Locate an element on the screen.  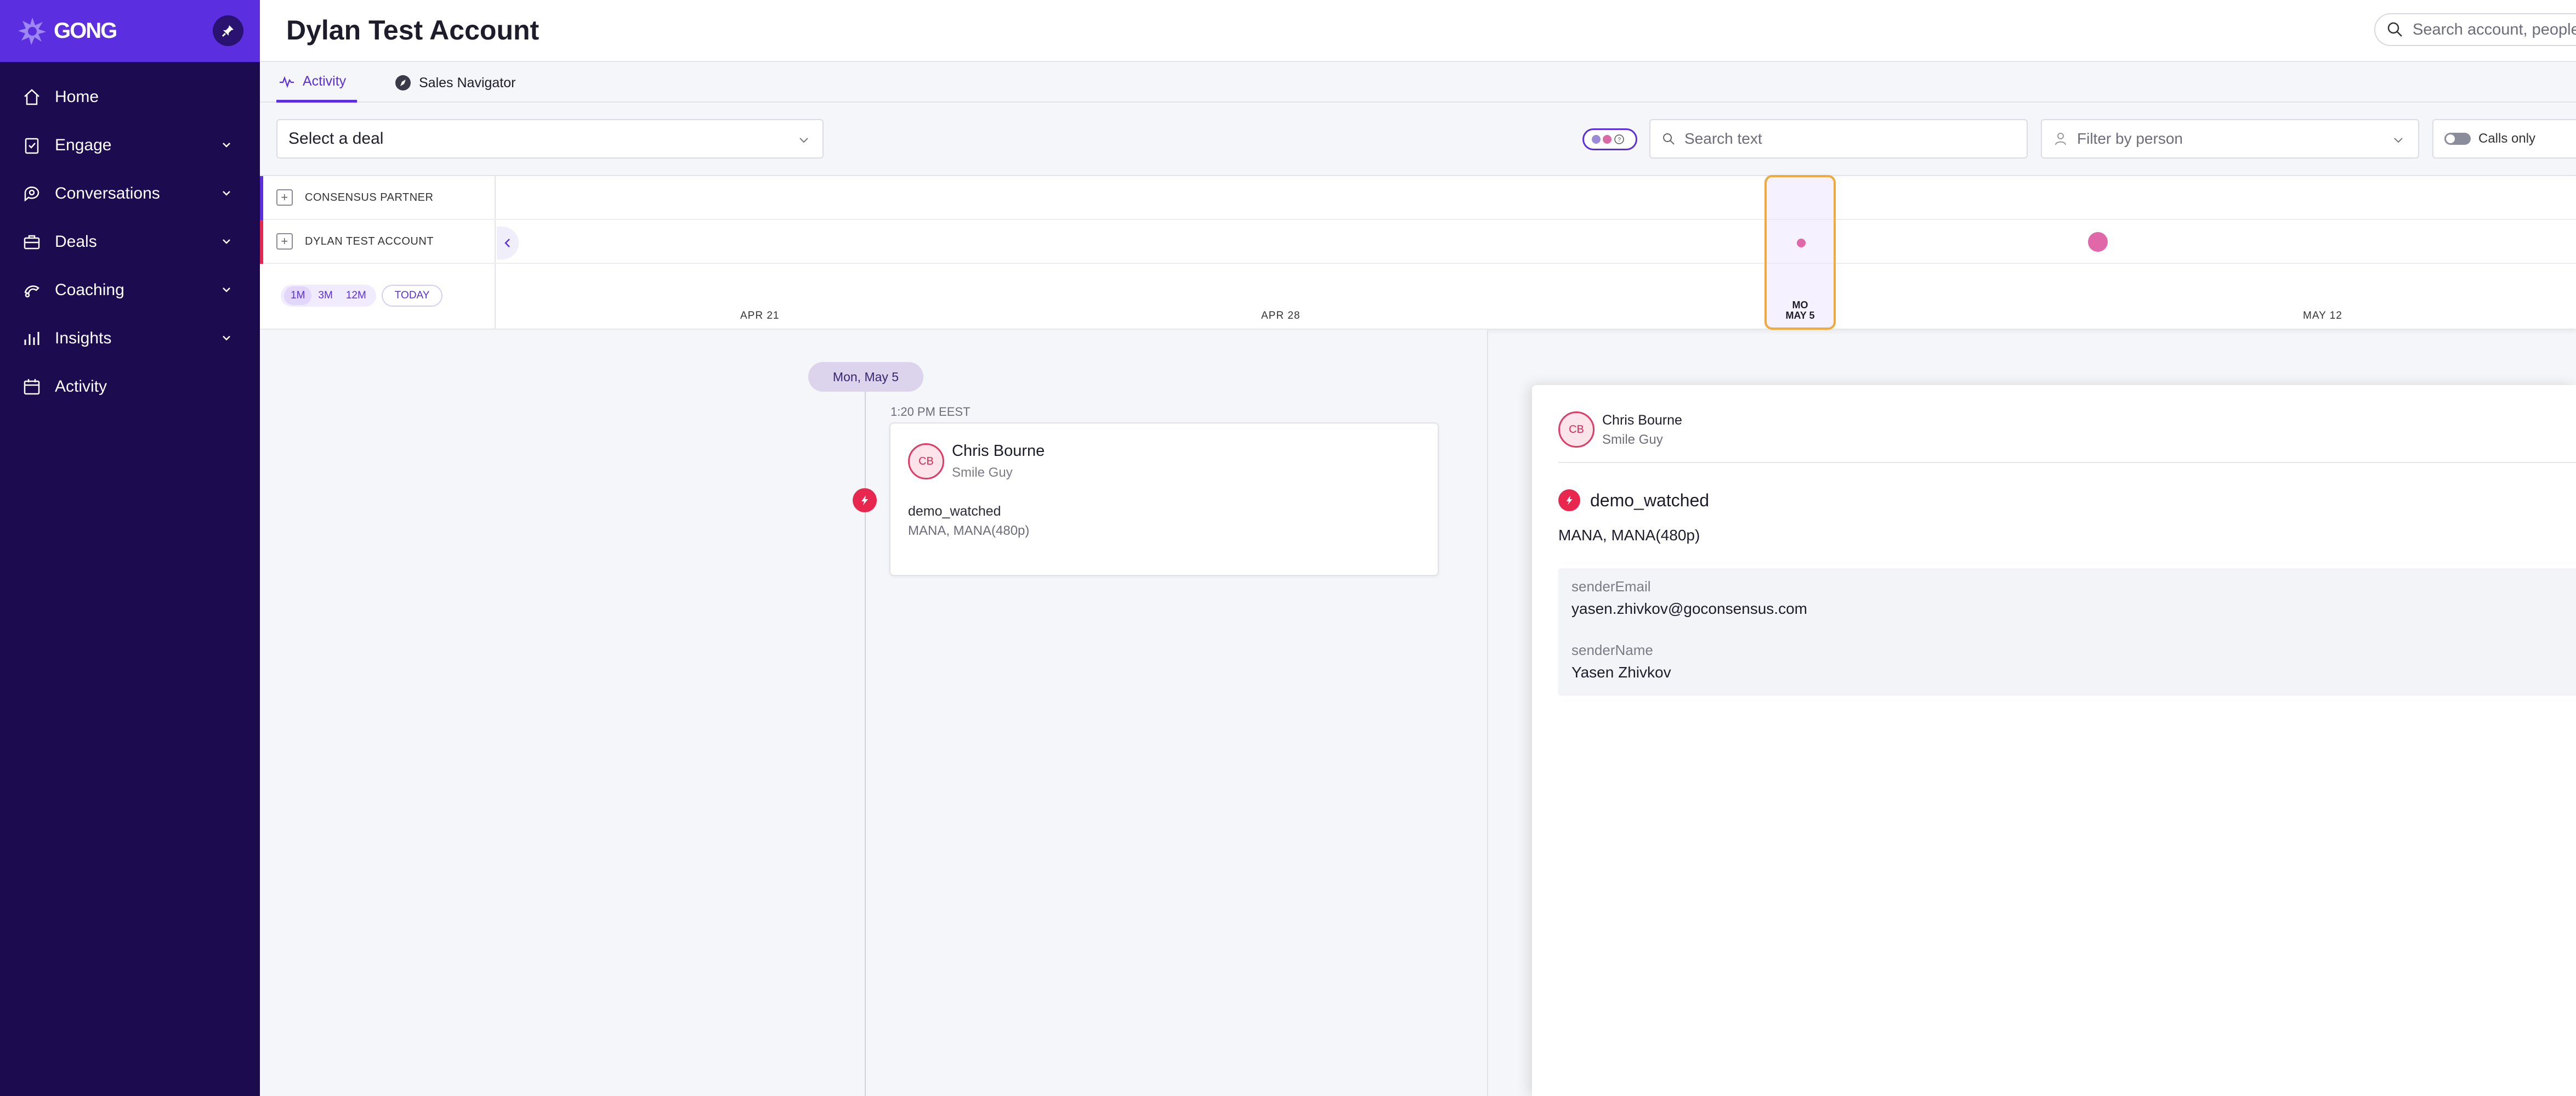
calls-only-switch is located at coordinates (2457, 139).